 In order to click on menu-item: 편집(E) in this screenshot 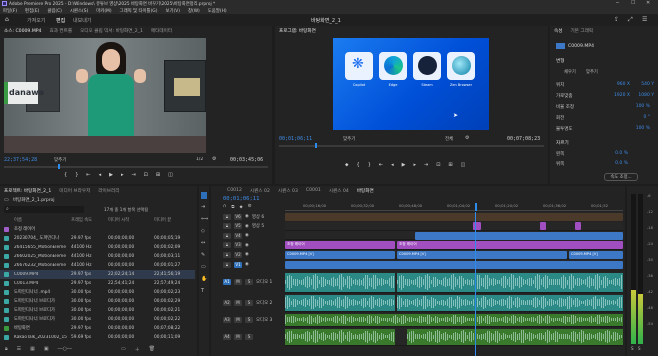, I will do `click(32, 11)`.